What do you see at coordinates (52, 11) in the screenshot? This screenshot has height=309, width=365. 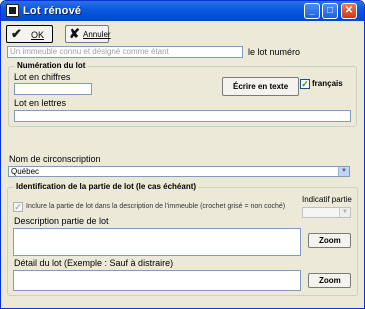 I see `window-title: Lot rénové` at bounding box center [52, 11].